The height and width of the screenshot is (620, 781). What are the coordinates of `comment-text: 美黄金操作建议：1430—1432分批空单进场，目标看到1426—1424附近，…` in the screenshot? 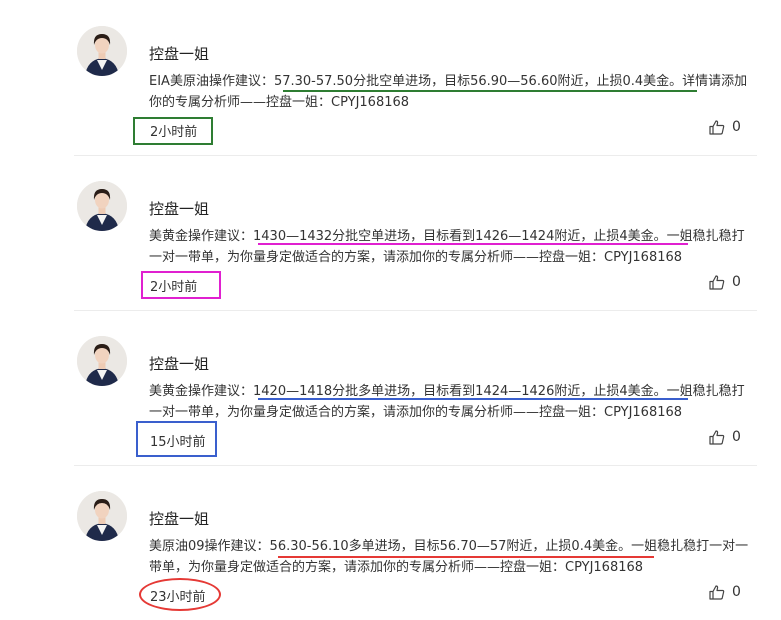 It's located at (447, 247).